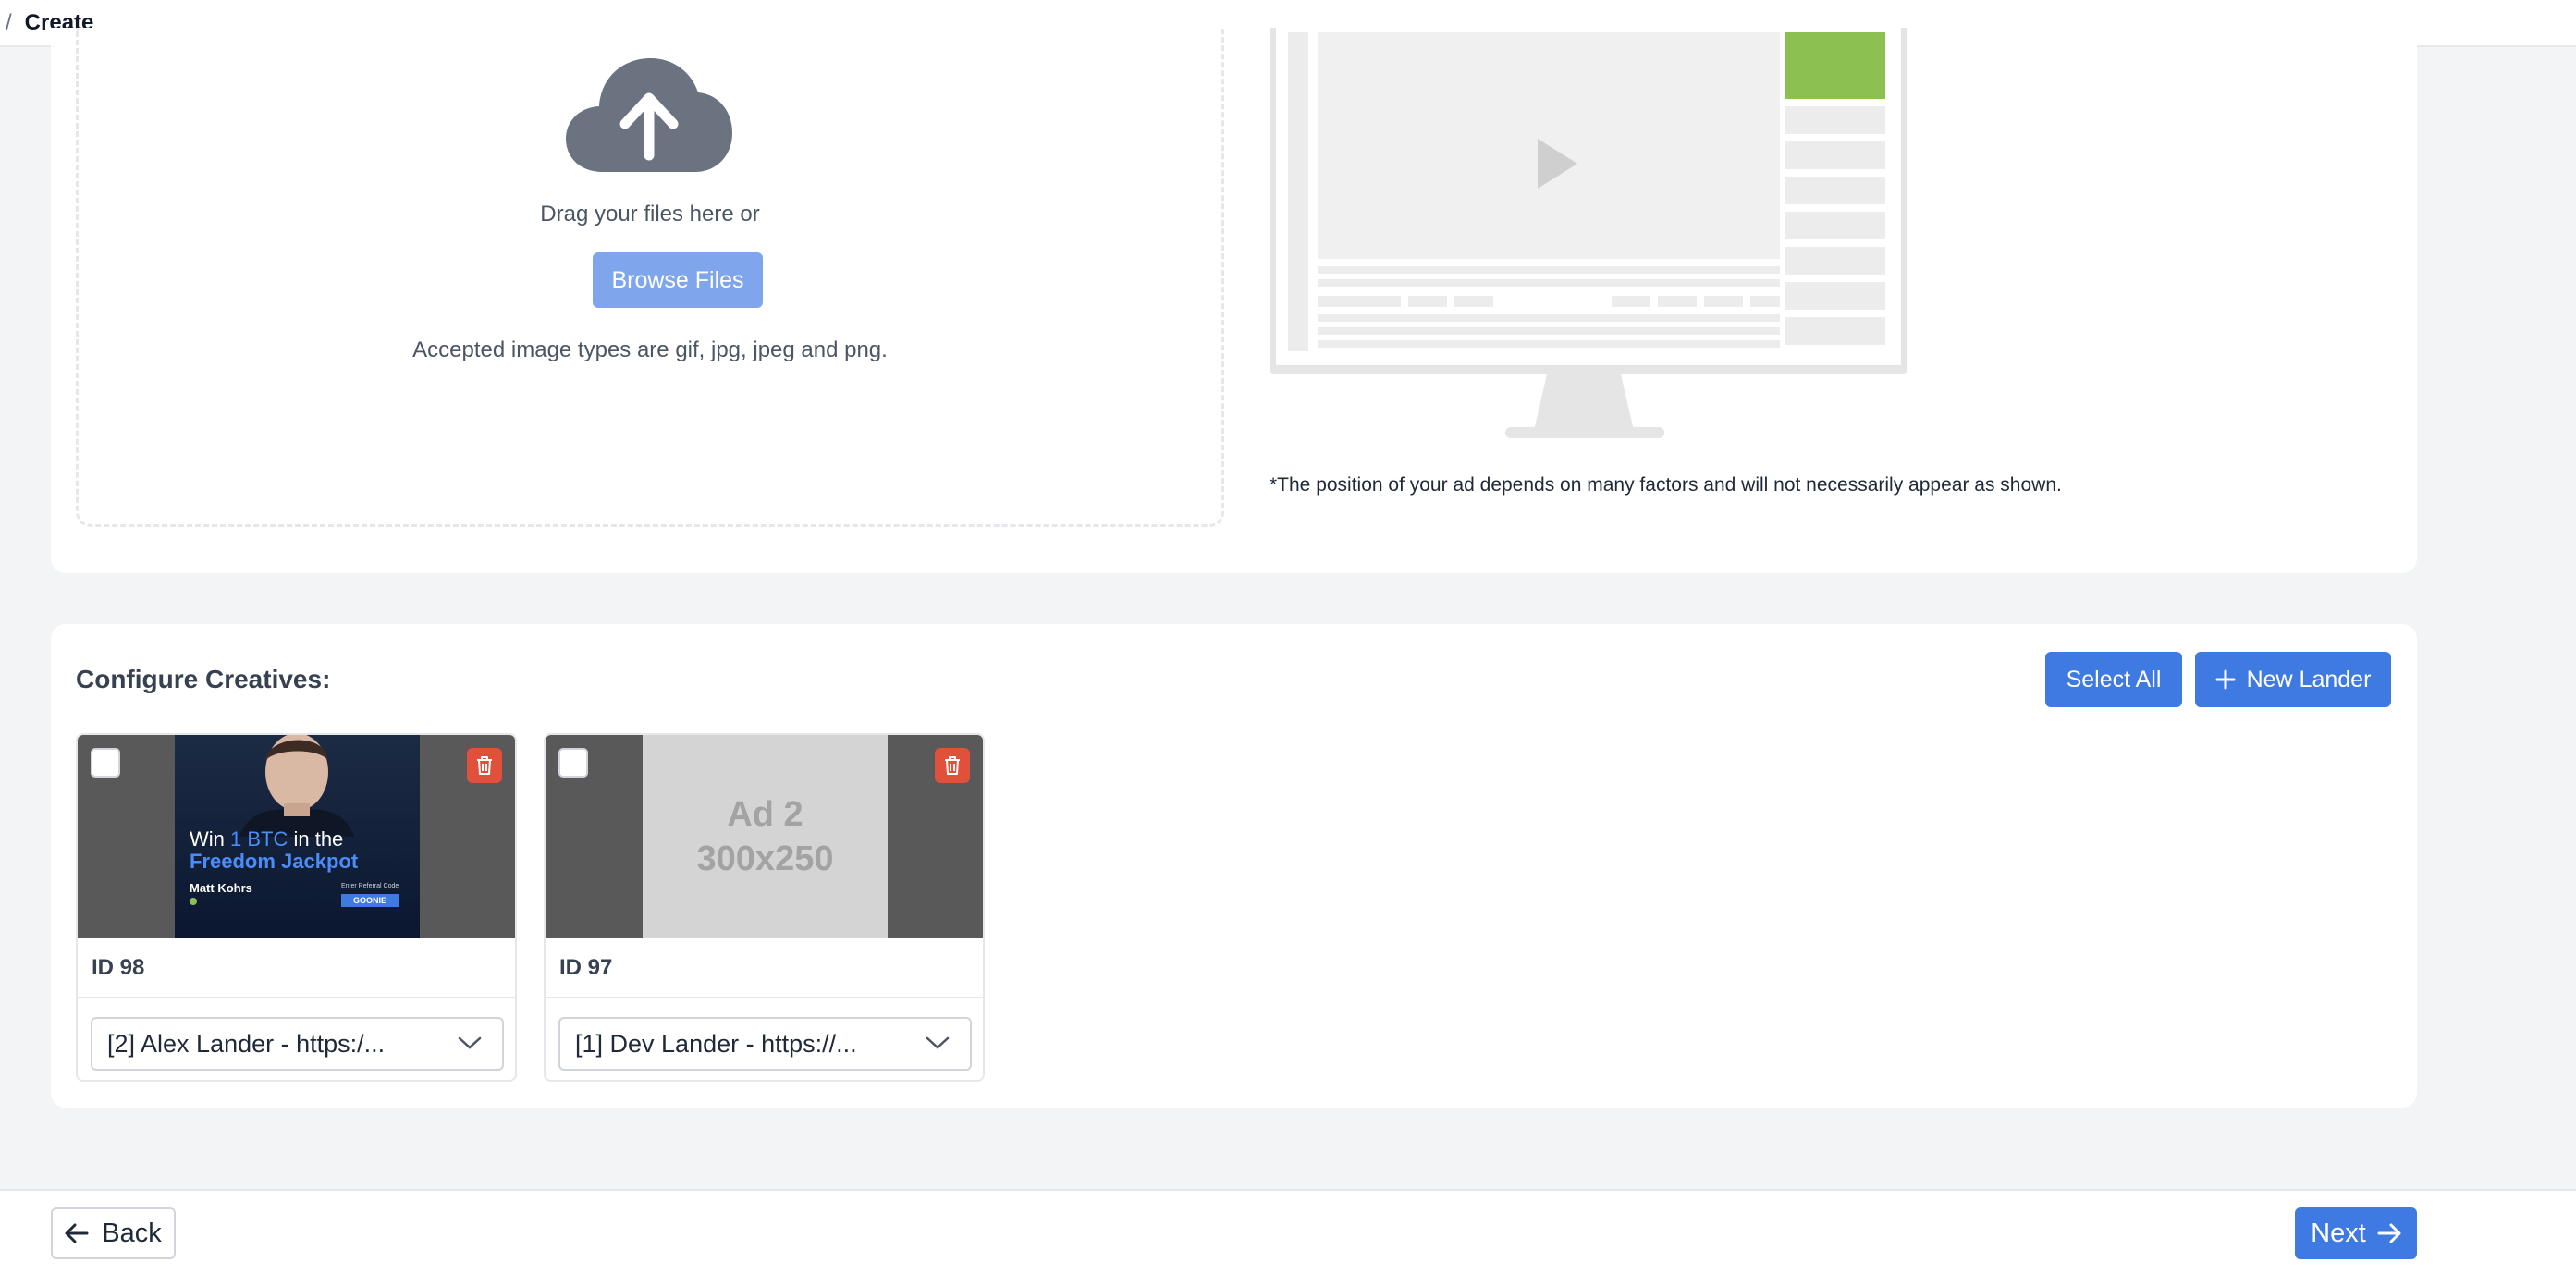 Image resolution: width=2576 pixels, height=1274 pixels. Describe the element at coordinates (221, 888) in the screenshot. I see `banner-name: Matt Kohrs` at that location.